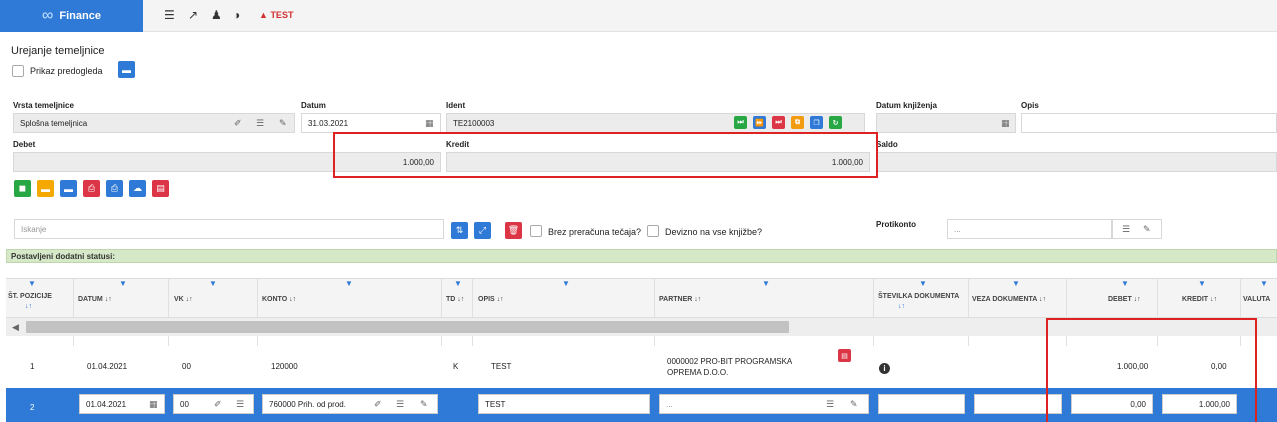  Describe the element at coordinates (48, 15) in the screenshot. I see `logo-icon: ∞` at that location.